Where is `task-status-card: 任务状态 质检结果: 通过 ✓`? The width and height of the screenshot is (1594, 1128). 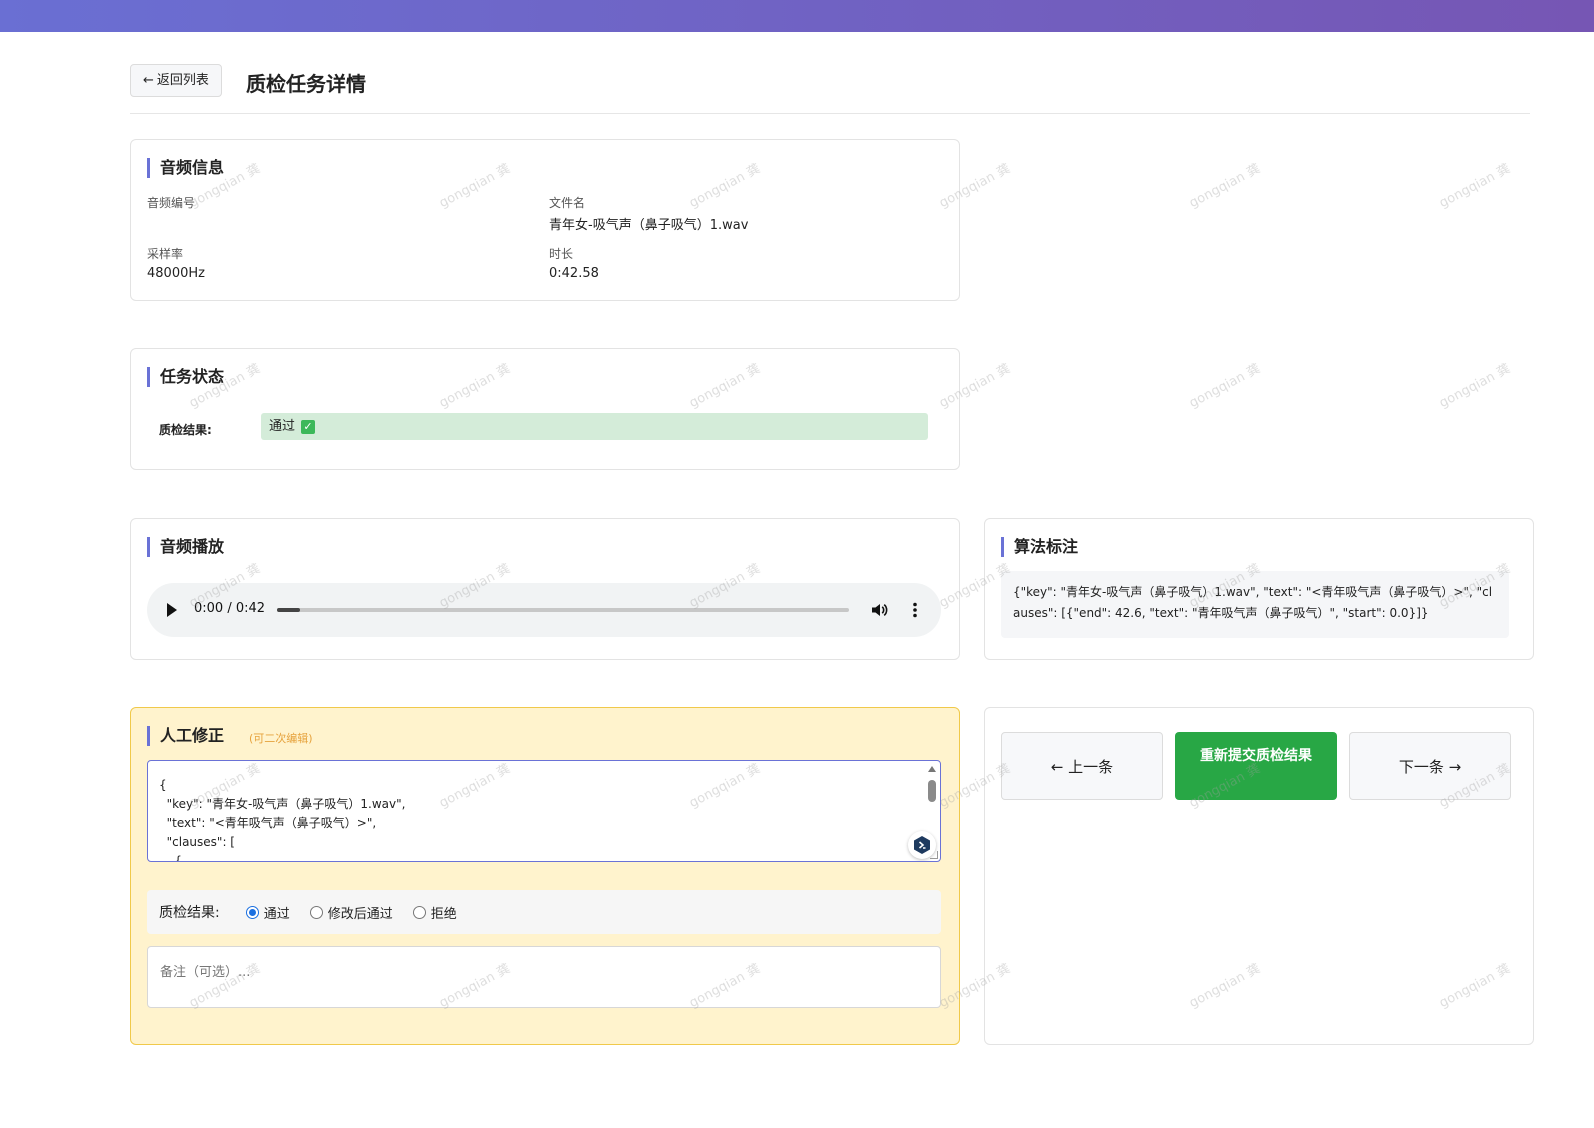 task-status-card: 任务状态 质检结果: 通过 ✓ is located at coordinates (545, 409).